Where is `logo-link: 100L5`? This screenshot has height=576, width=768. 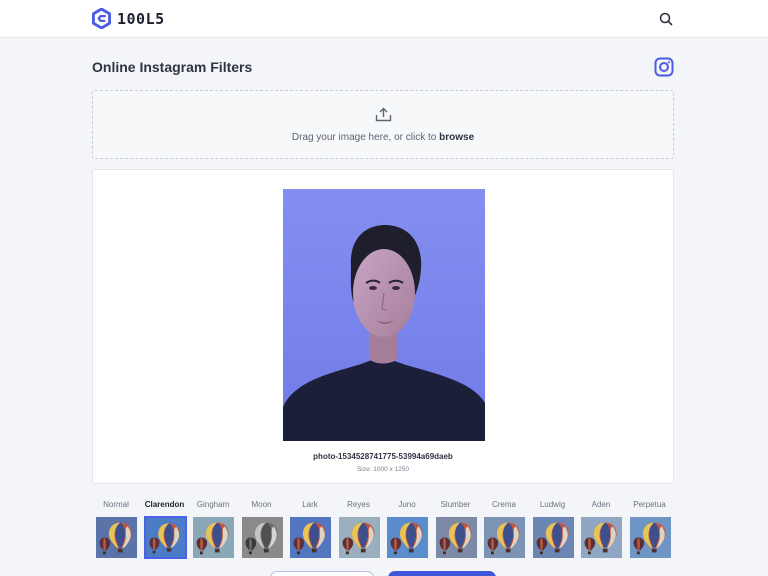
logo-link: 100L5 is located at coordinates (128, 18).